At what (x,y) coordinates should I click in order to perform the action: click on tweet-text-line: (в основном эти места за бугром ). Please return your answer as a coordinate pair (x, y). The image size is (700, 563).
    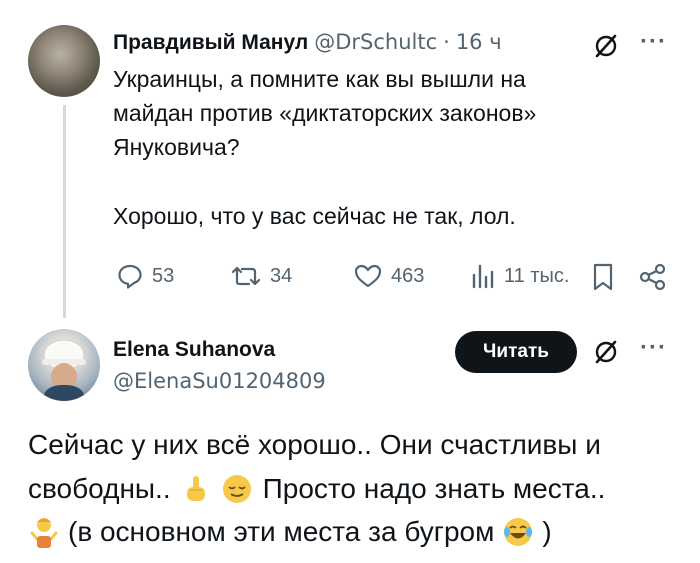
    Looking at the image, I should click on (290, 532).